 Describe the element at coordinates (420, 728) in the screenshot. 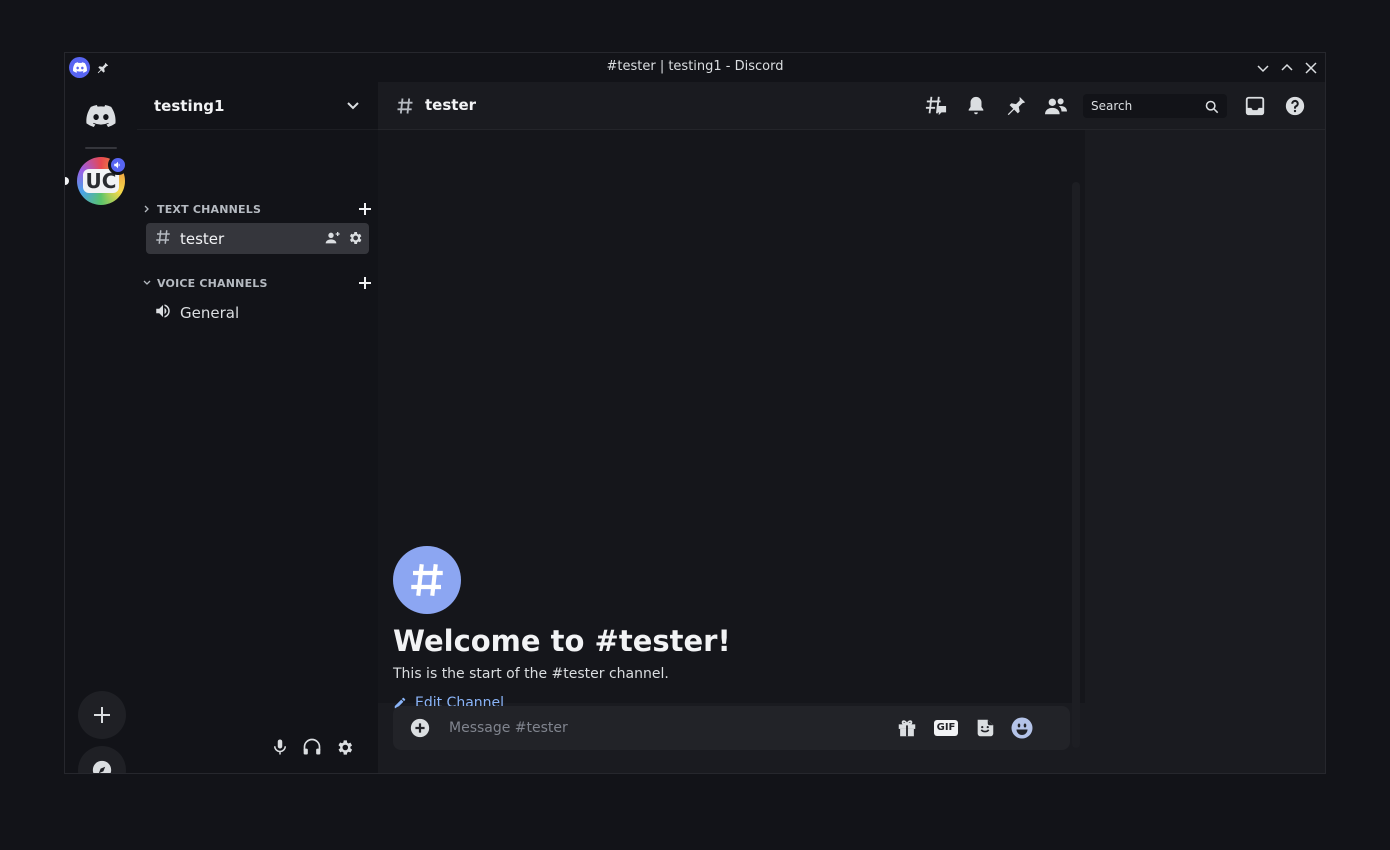

I see `add-attachment-icon` at that location.